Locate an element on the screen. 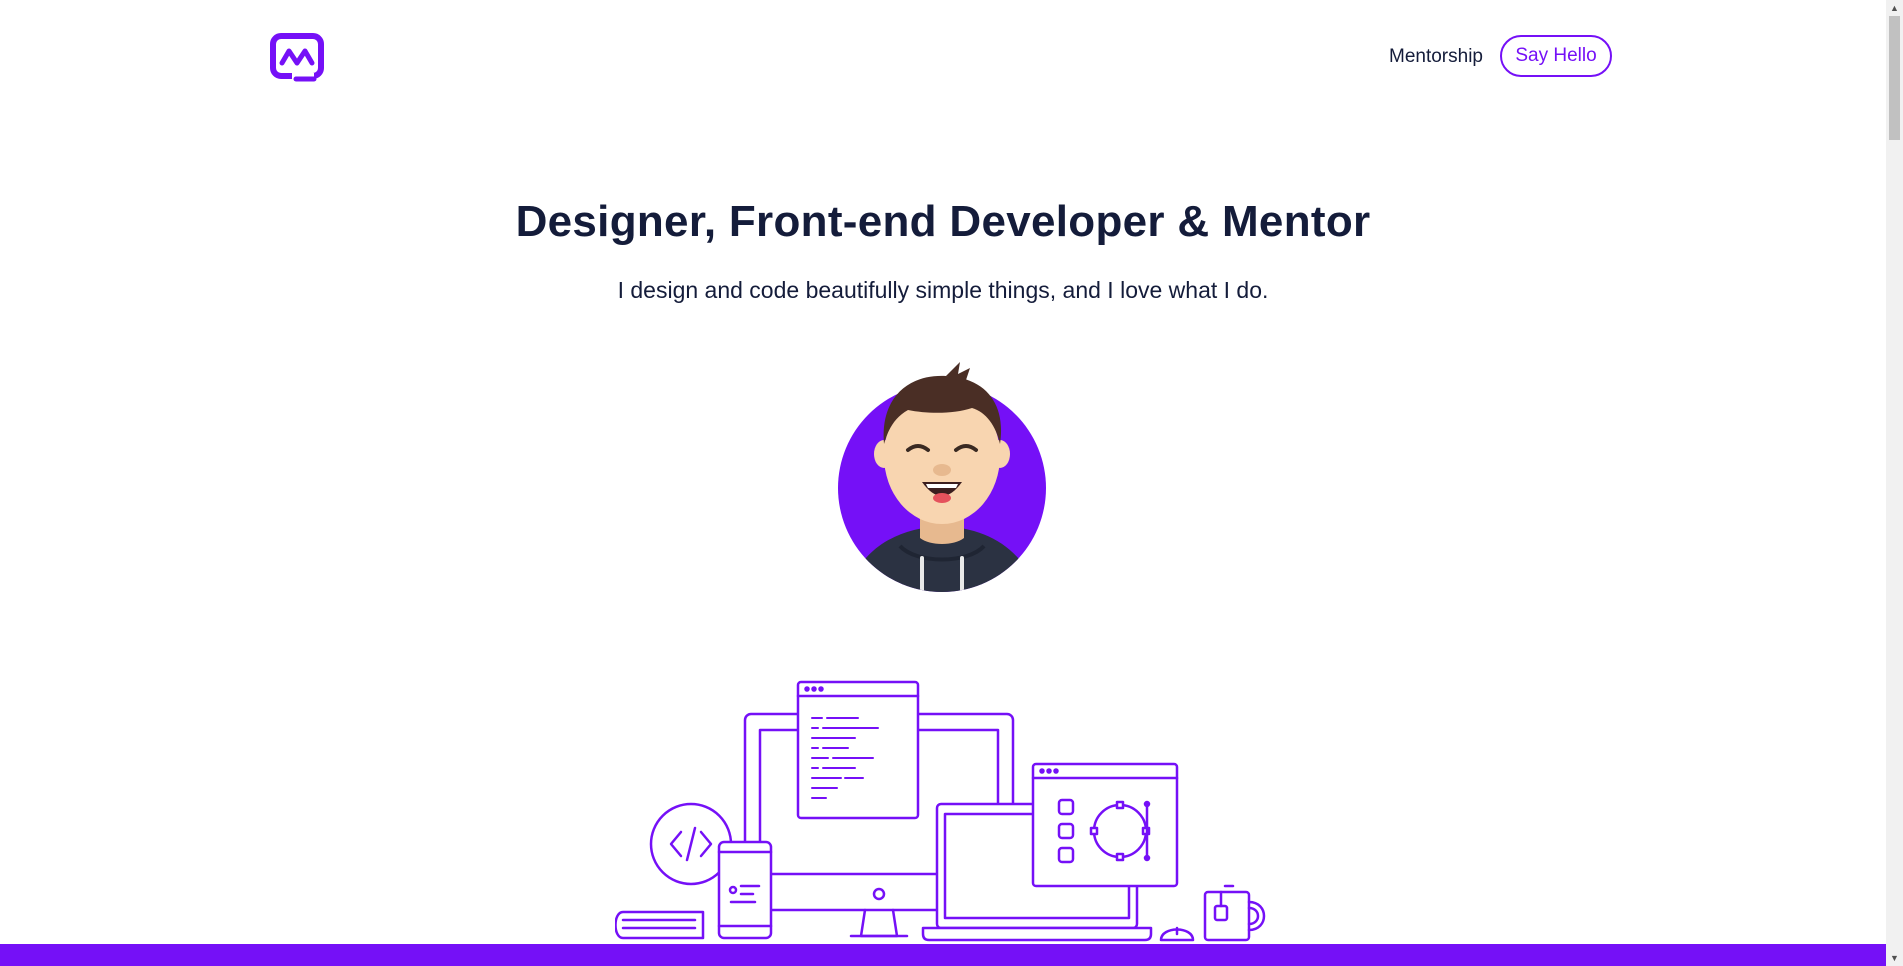  brand-logo-icon is located at coordinates (297, 57).